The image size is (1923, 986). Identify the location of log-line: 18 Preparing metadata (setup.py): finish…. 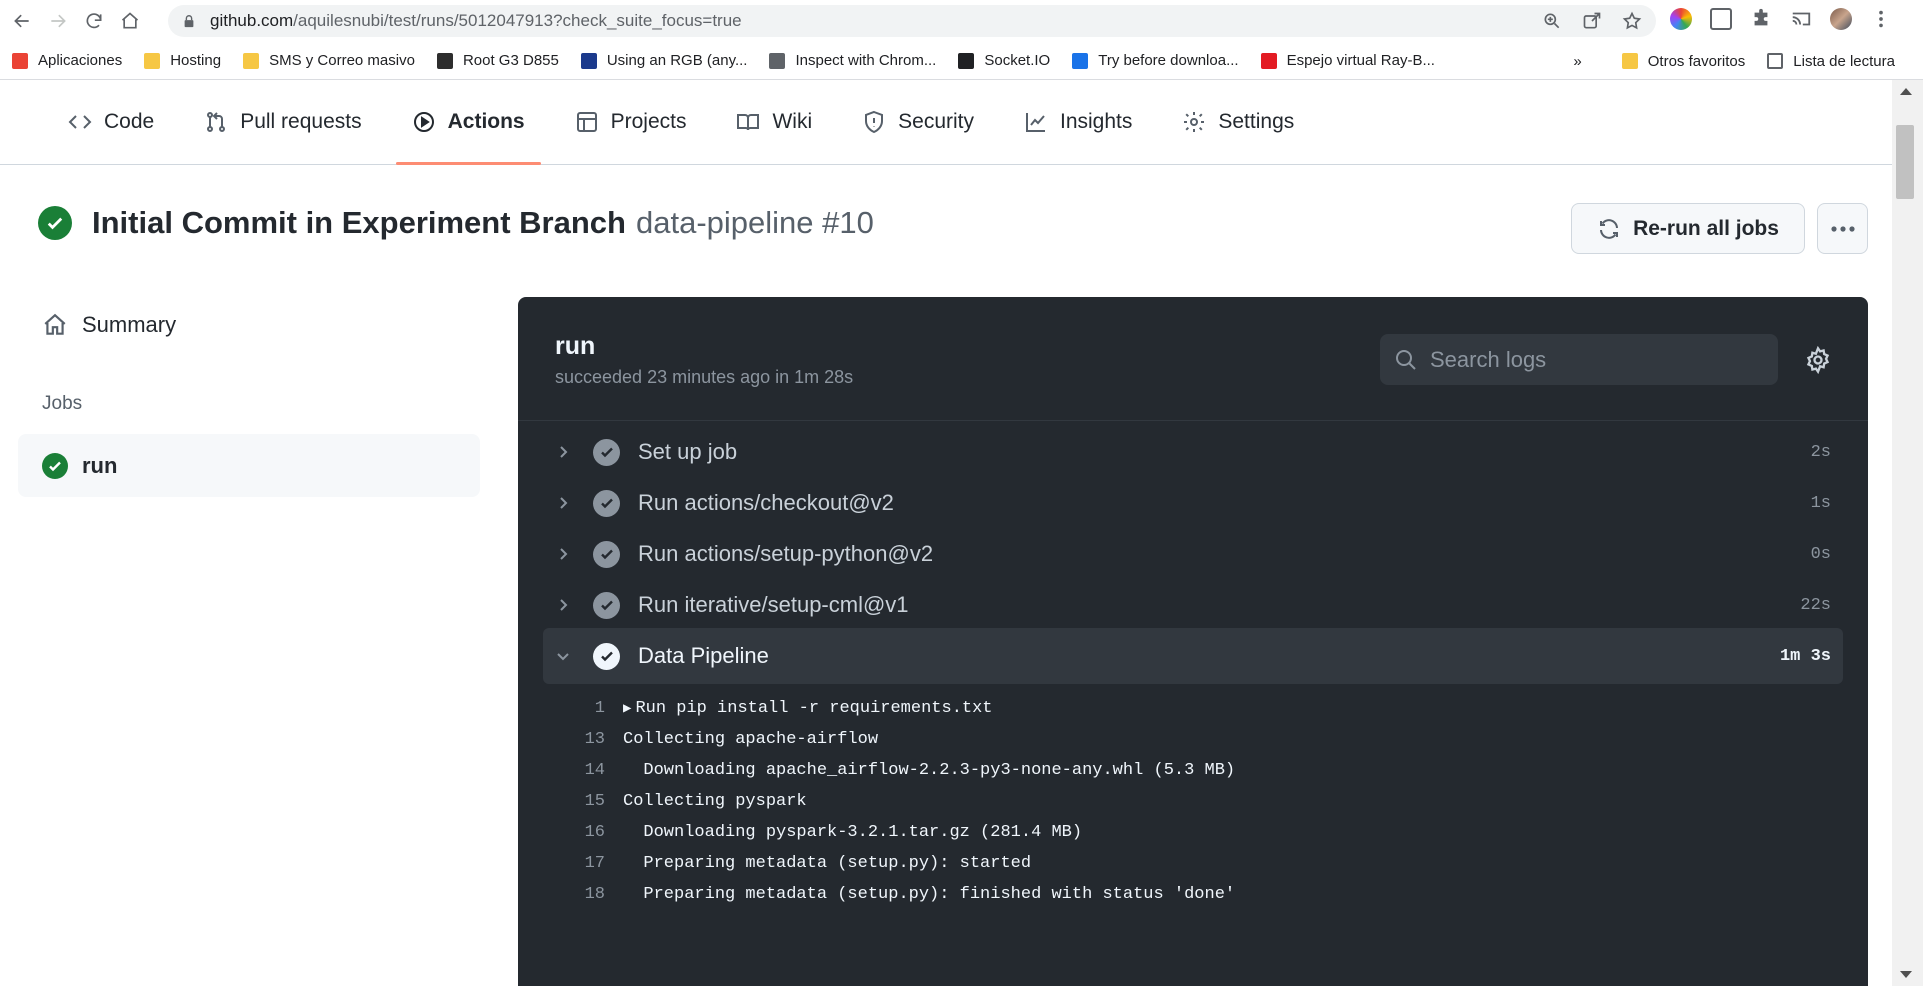
(1193, 894).